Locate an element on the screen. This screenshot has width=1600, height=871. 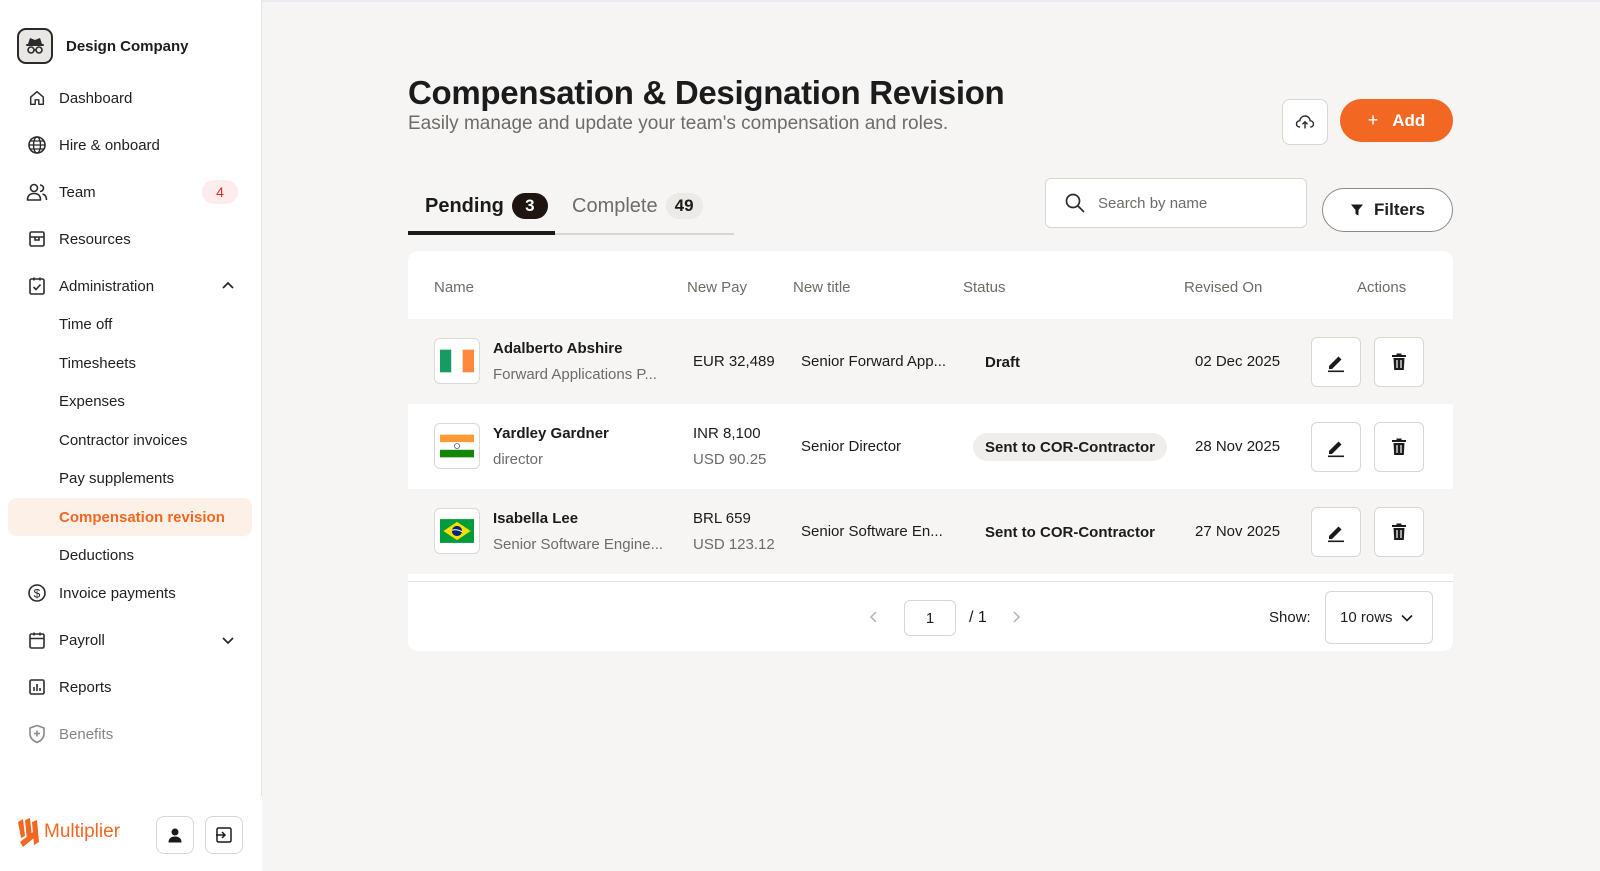
logout-button is located at coordinates (224, 835).